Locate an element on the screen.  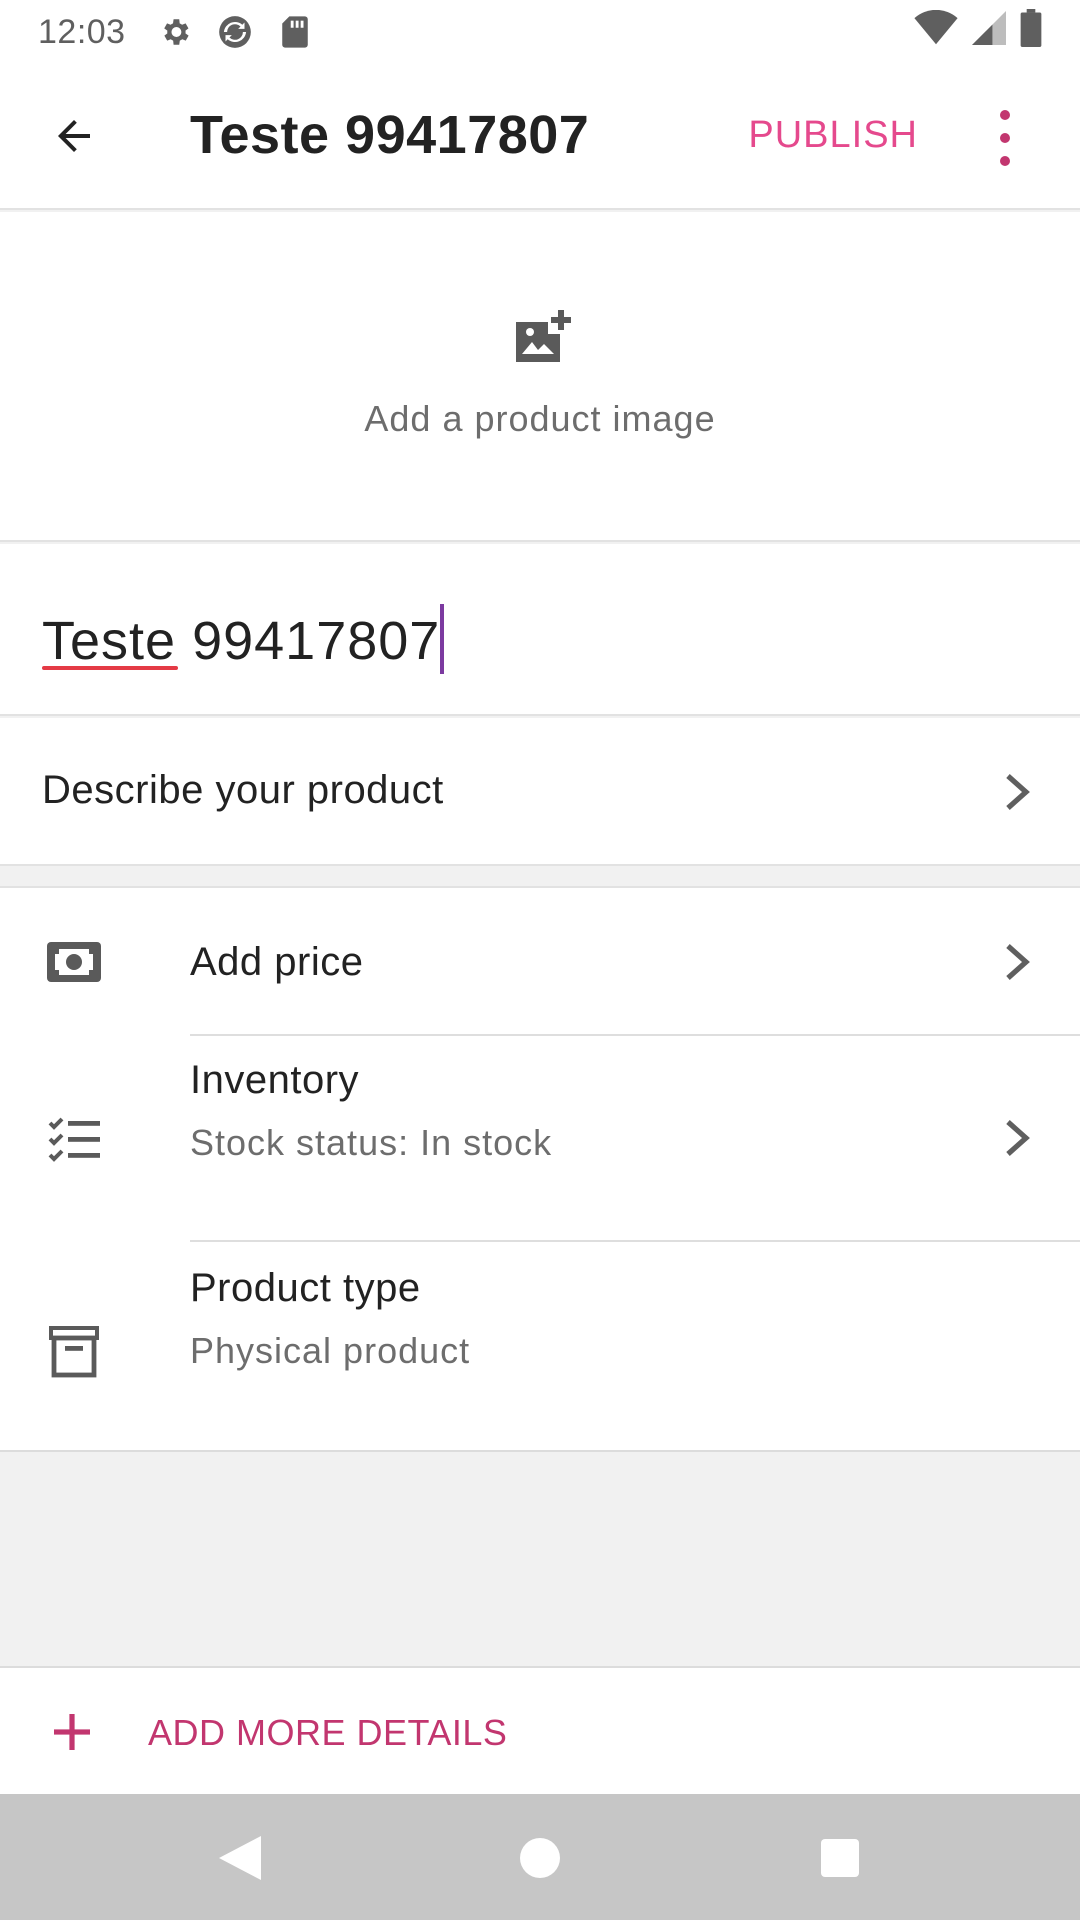
product-name-field: Teste 99417807 is located at coordinates (540, 630).